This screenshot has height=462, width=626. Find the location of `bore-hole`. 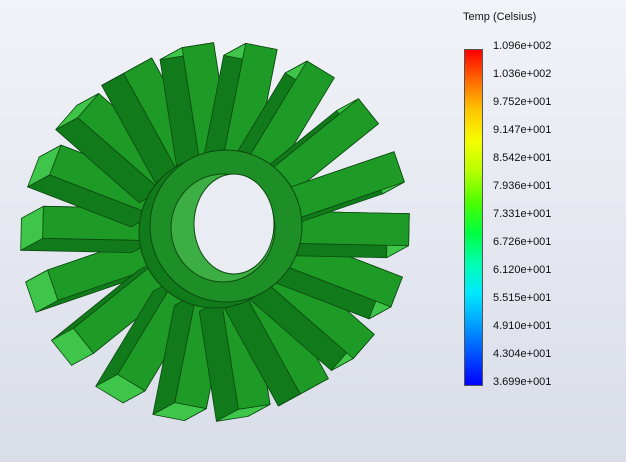

bore-hole is located at coordinates (234, 224).